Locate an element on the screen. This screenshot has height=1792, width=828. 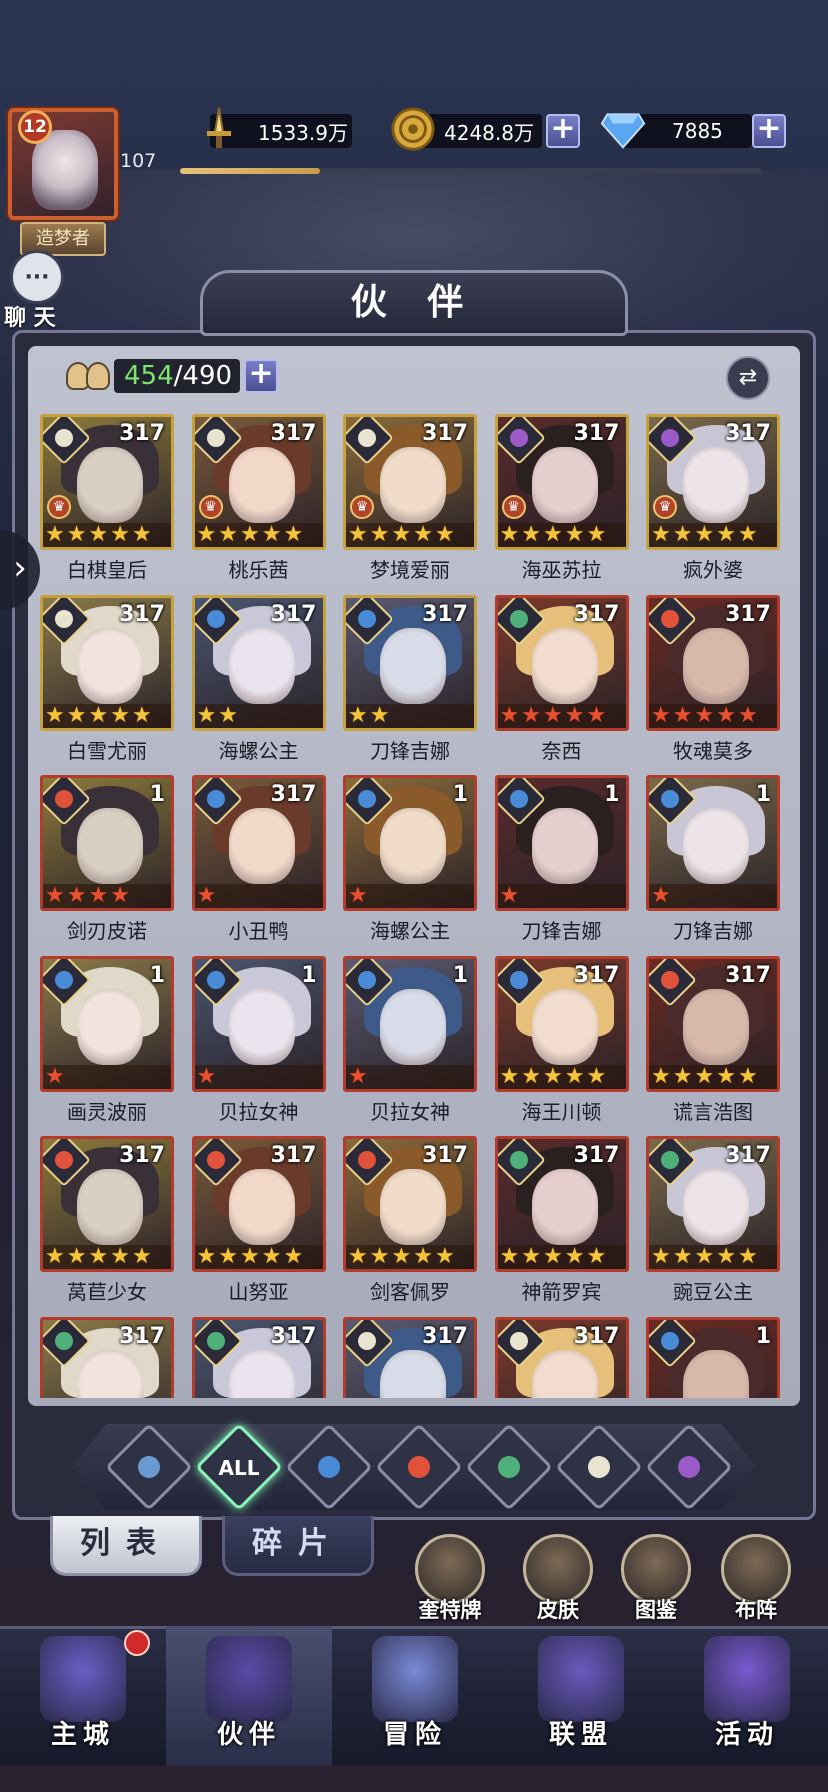
partner-card: 317 ♛ ★ ★ ★ ★ ★ 桃乐茜 is located at coordinates (258, 504).